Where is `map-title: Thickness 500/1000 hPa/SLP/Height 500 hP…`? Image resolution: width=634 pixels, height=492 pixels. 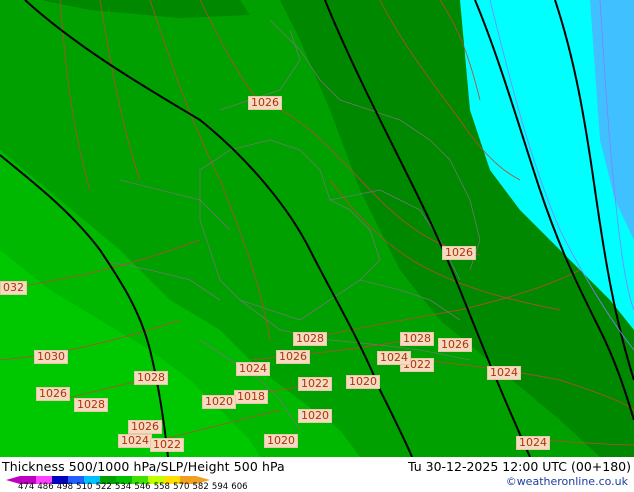
map-title: Thickness 500/1000 hPa/SLP/Height 500 hP… is located at coordinates (143, 466).